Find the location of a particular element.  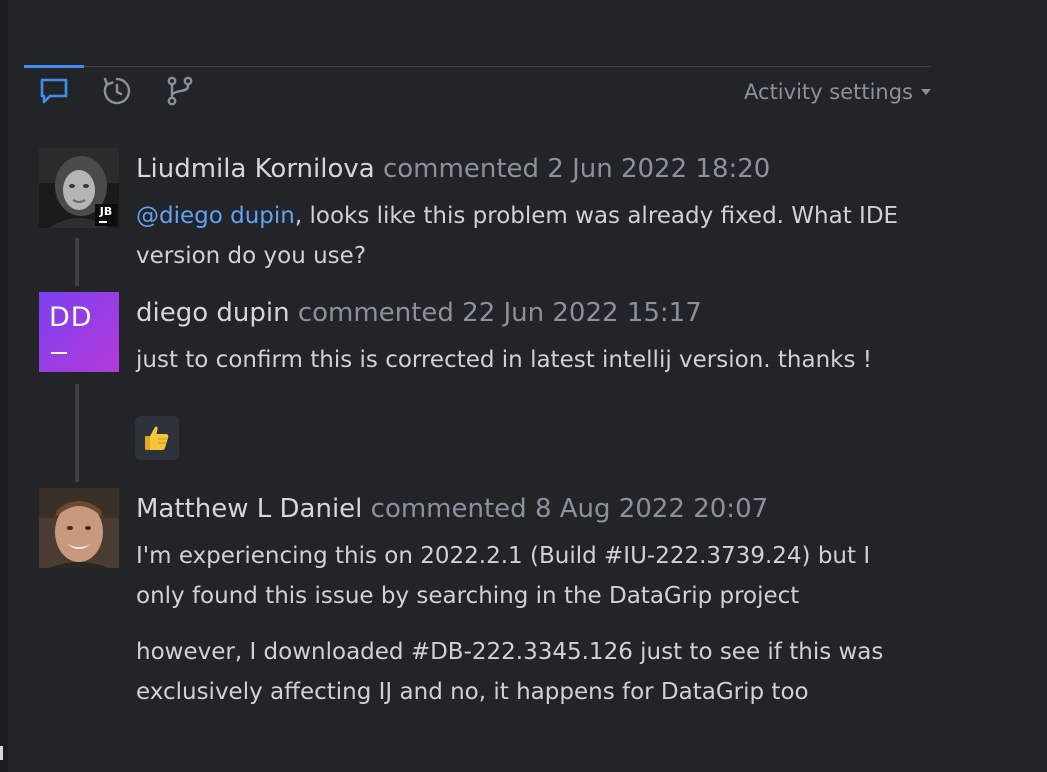

comment-header: diego dupin commented 22 Jun 2022 15:17 is located at coordinates (419, 313).